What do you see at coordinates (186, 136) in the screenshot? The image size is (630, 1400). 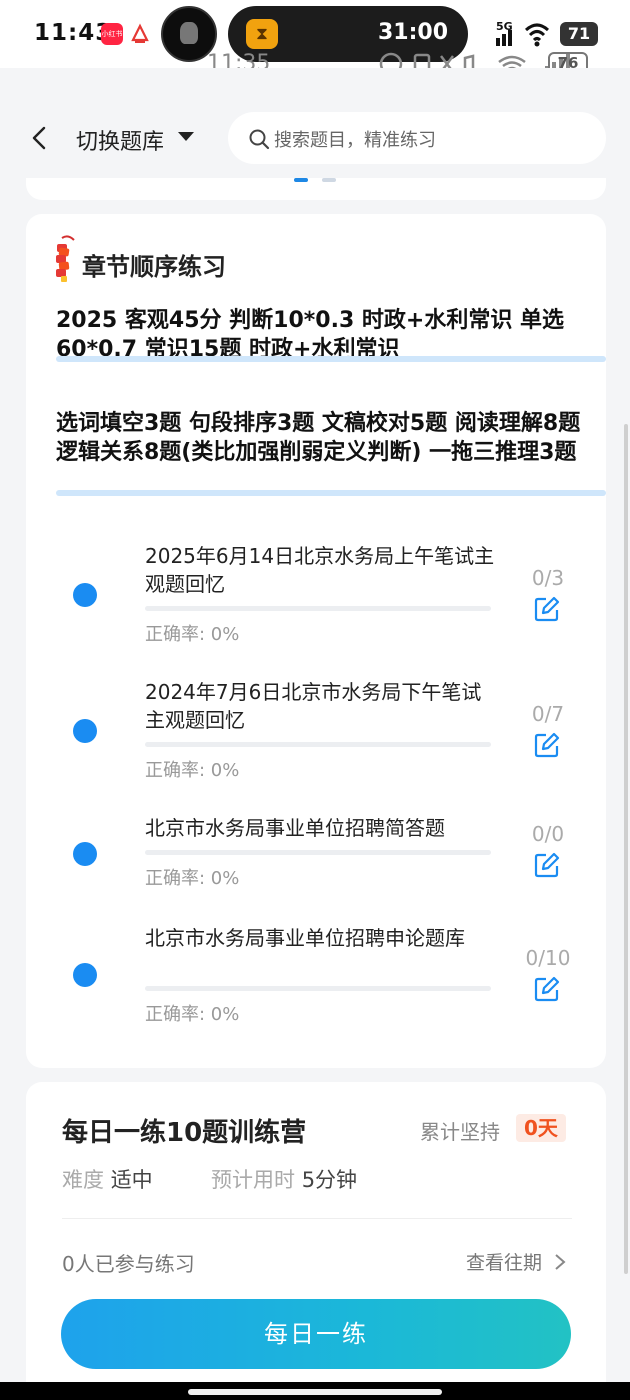 I see `caret-down-icon` at bounding box center [186, 136].